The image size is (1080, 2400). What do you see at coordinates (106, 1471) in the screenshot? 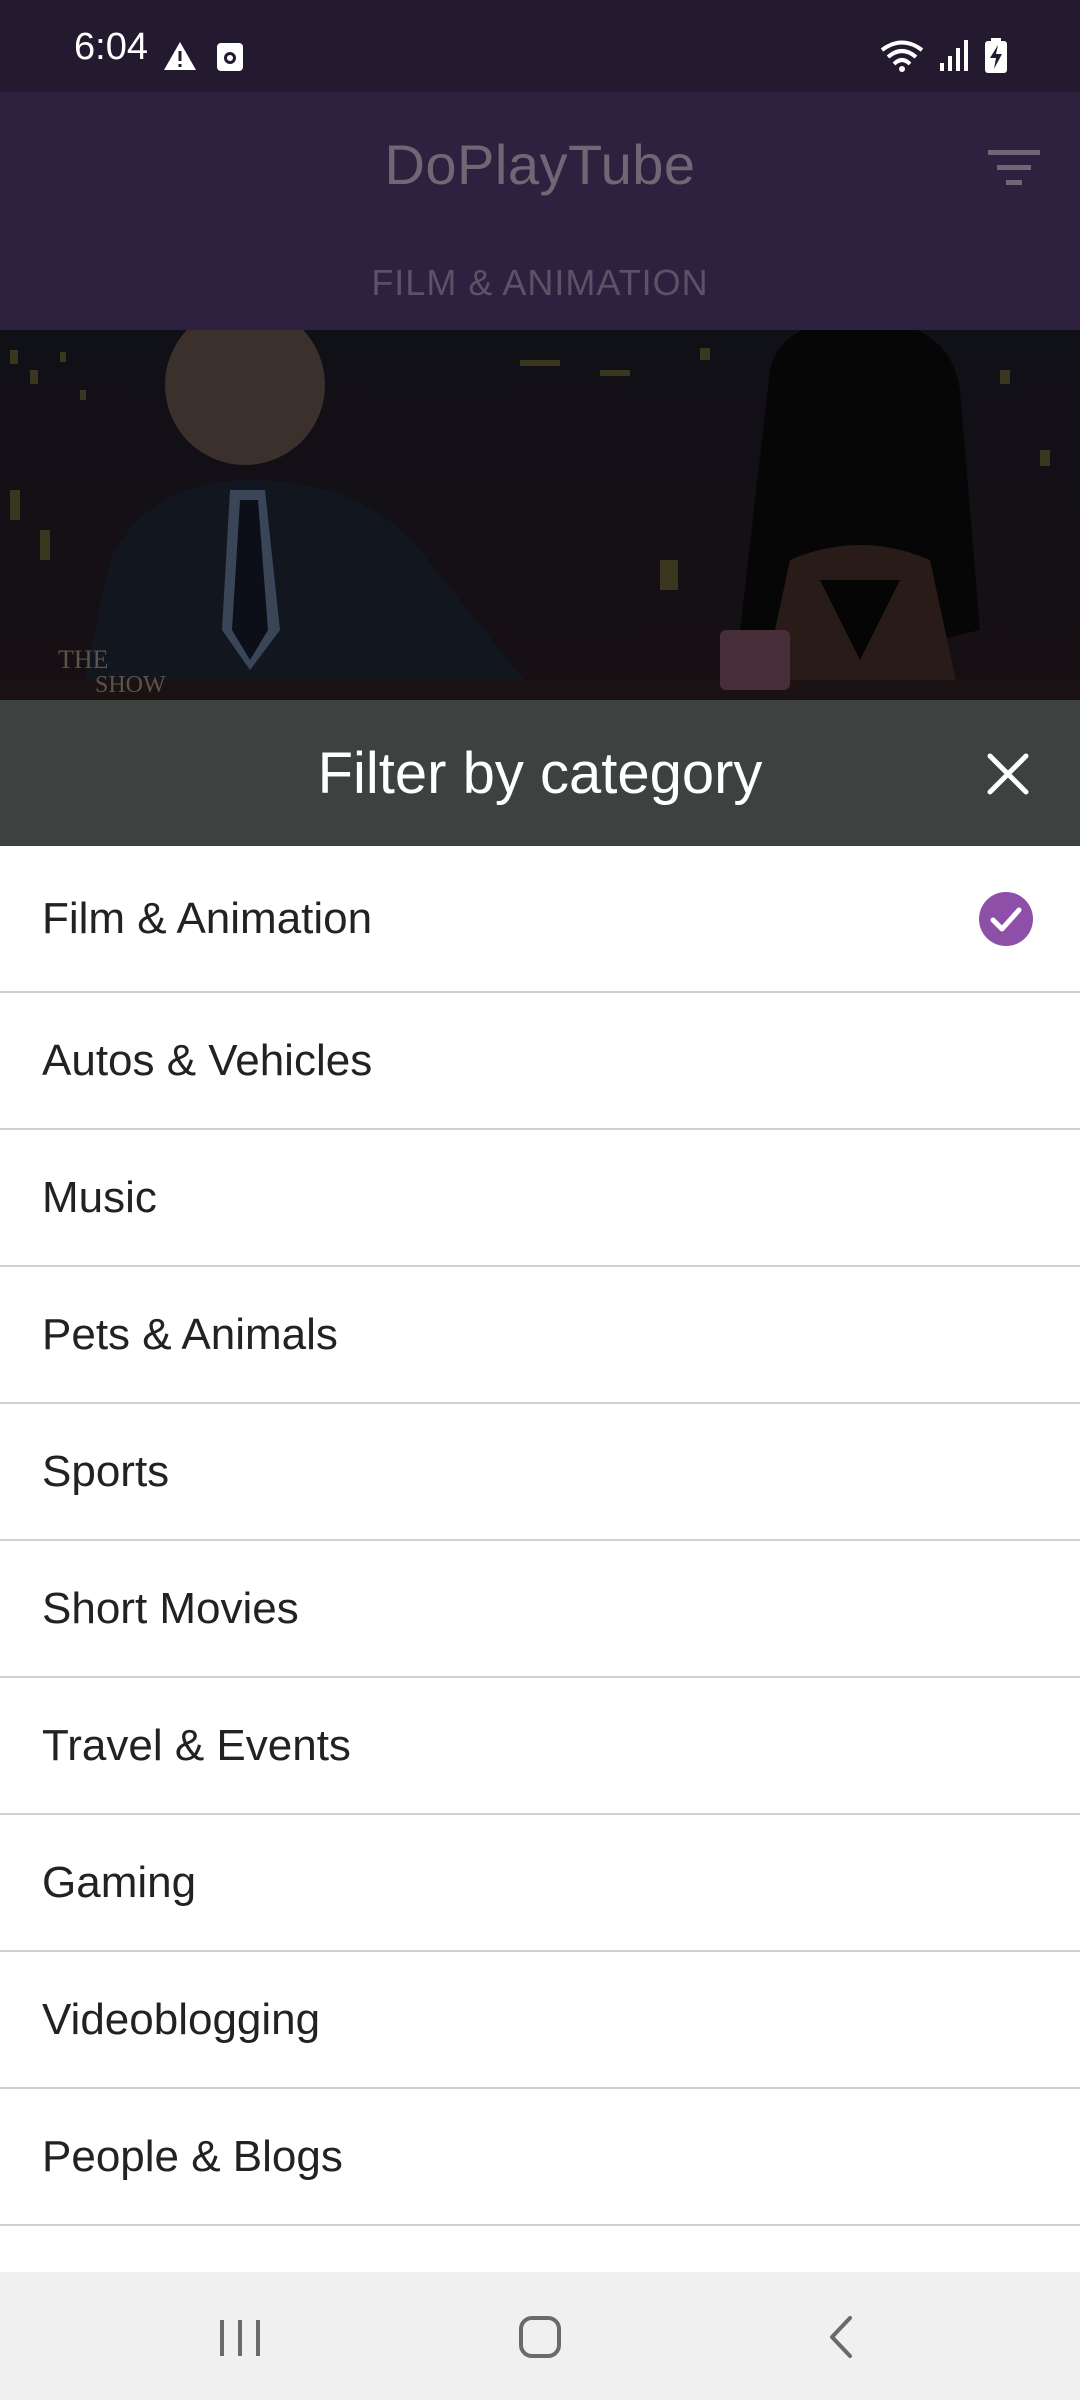
I see `category-label: Sports` at bounding box center [106, 1471].